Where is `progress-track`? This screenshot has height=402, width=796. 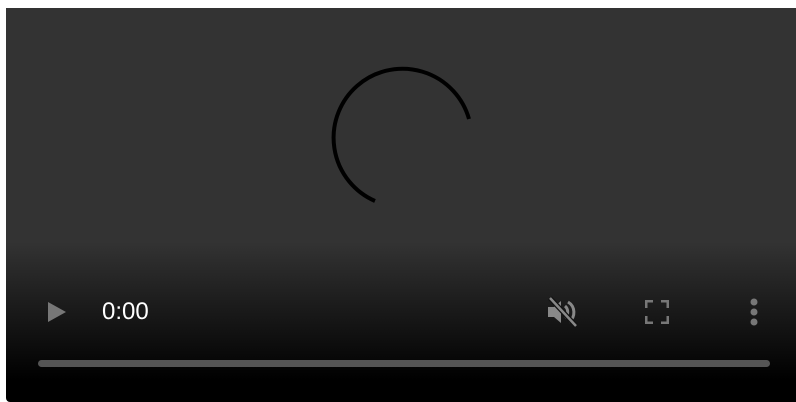
progress-track is located at coordinates (404, 363).